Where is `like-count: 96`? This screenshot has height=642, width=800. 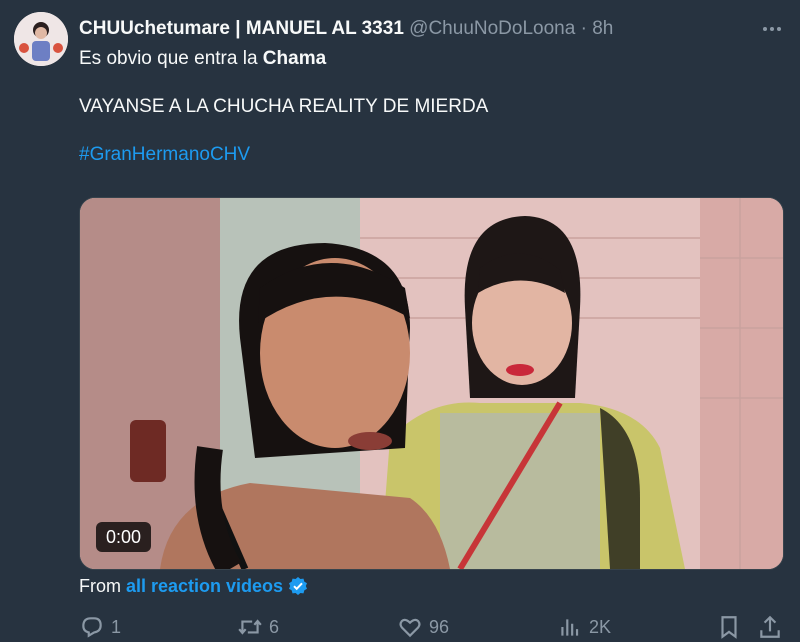
like-count: 96 is located at coordinates (439, 627).